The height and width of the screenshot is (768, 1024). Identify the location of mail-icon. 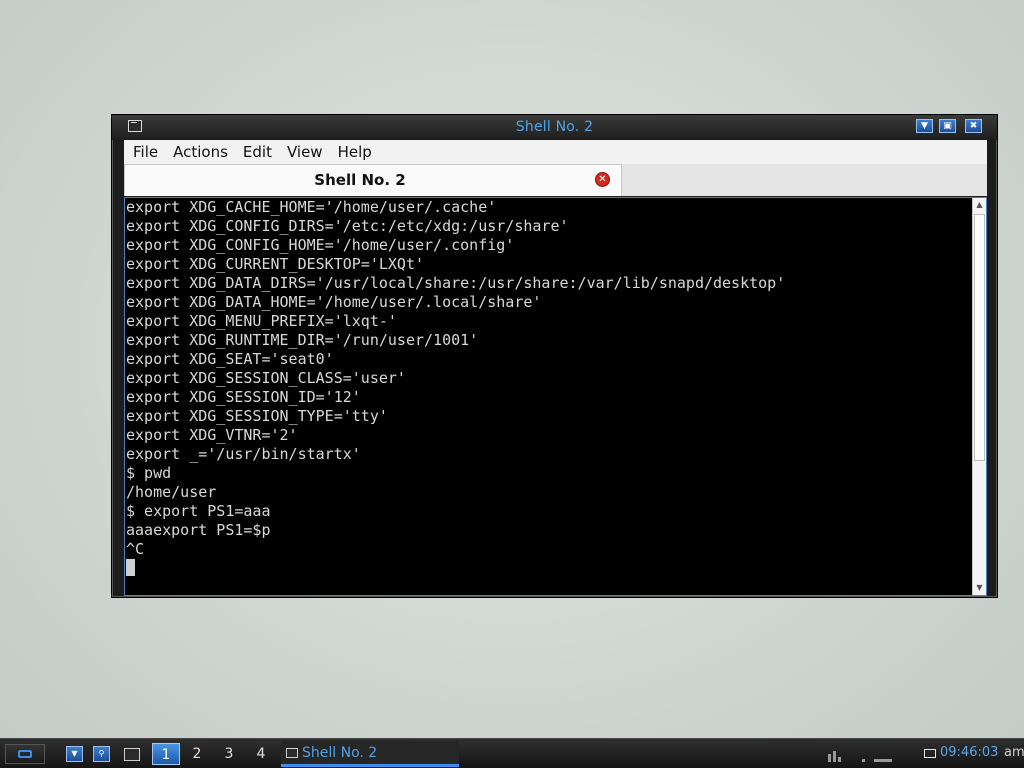
(930, 753).